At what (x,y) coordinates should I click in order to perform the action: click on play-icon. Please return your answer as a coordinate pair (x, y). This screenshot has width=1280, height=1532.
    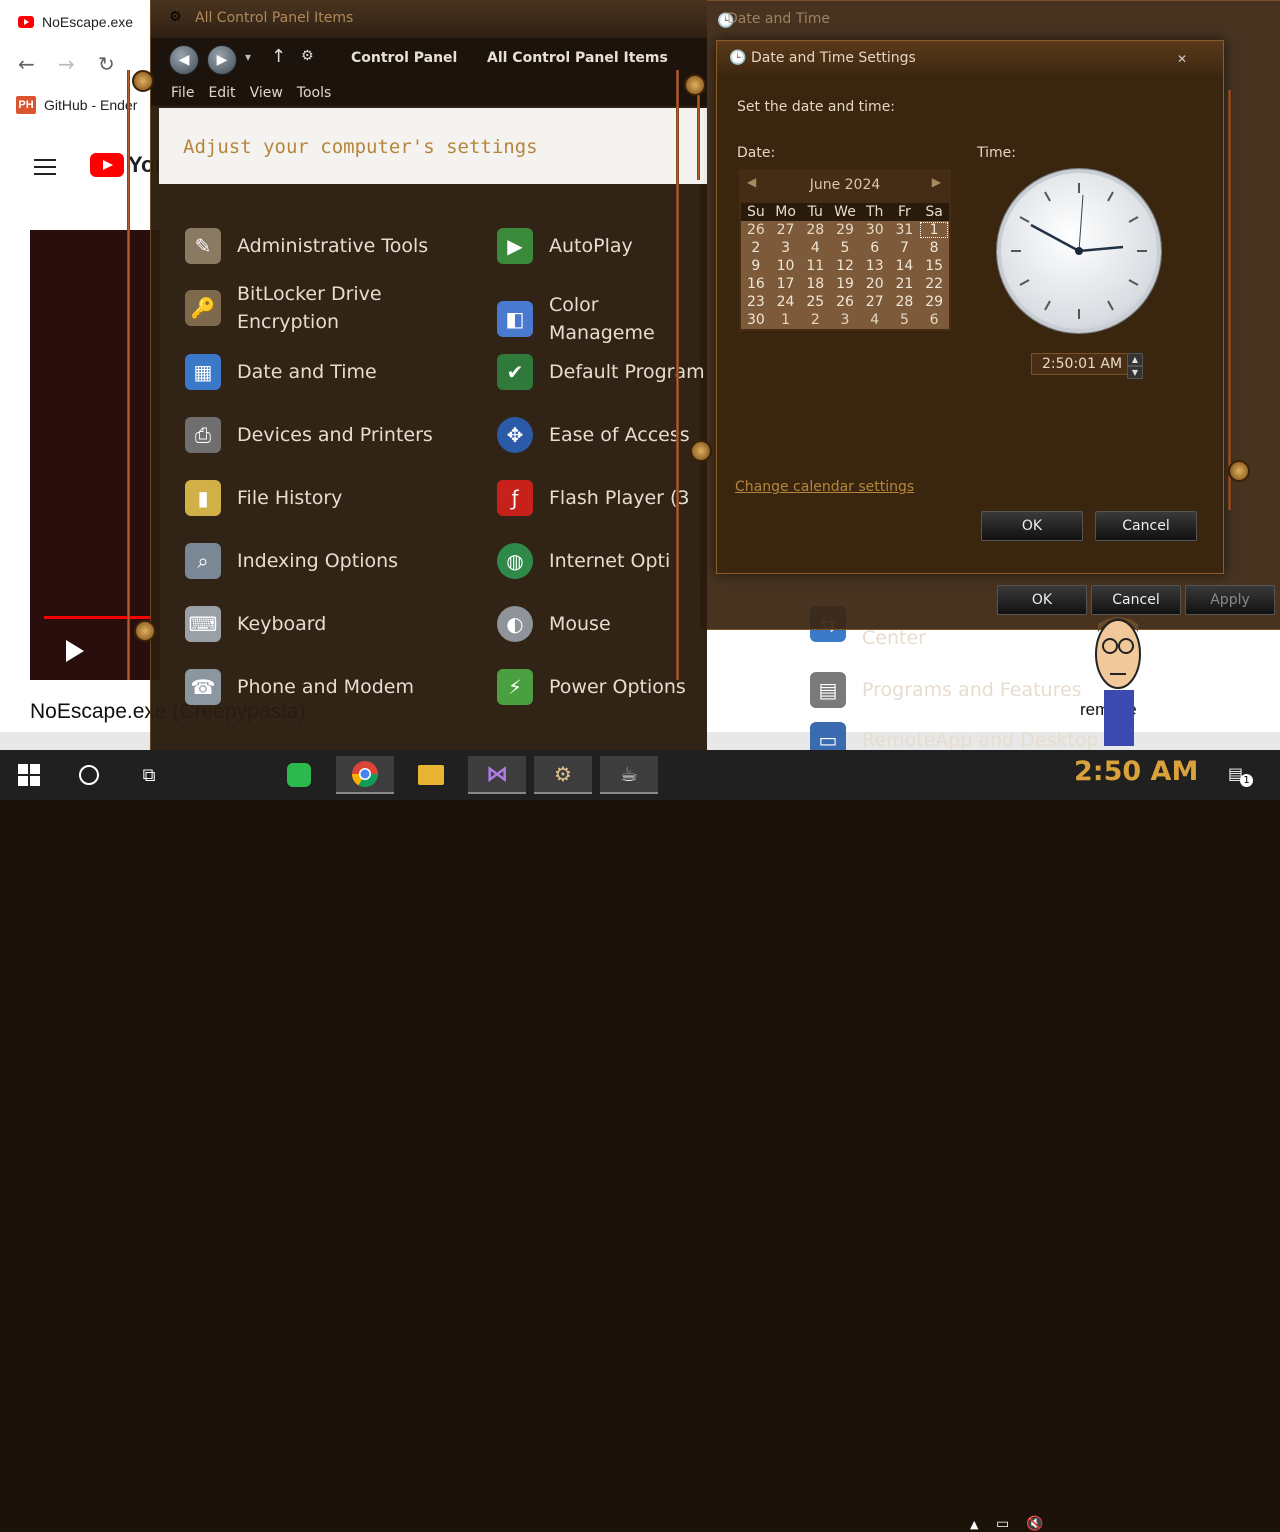
    Looking at the image, I should click on (75, 651).